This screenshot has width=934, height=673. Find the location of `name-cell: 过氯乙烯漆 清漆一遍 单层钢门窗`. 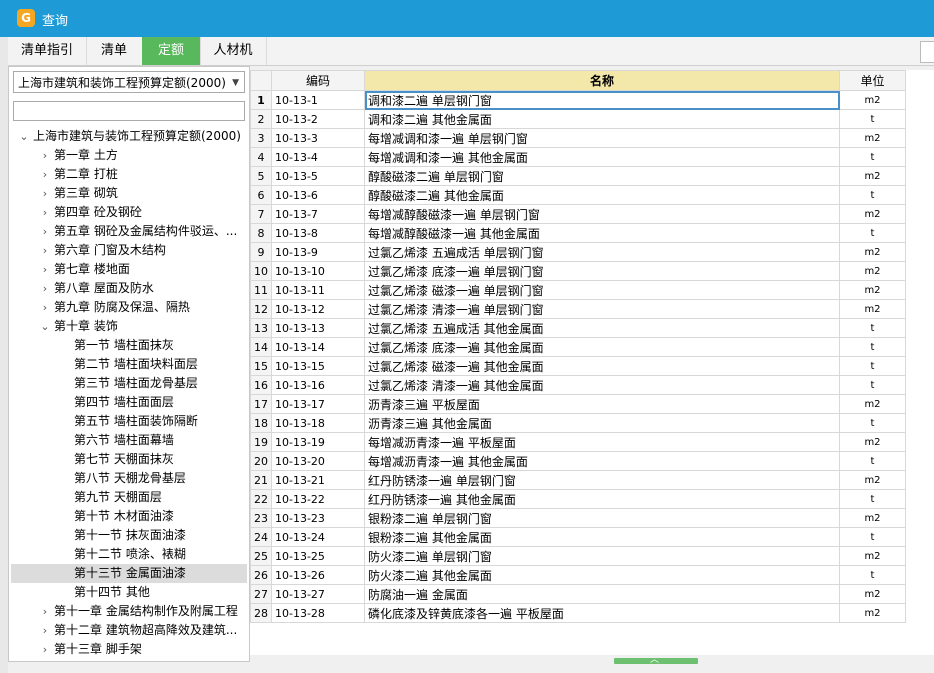

name-cell: 过氯乙烯漆 清漆一遍 单层钢门窗 is located at coordinates (602, 309).